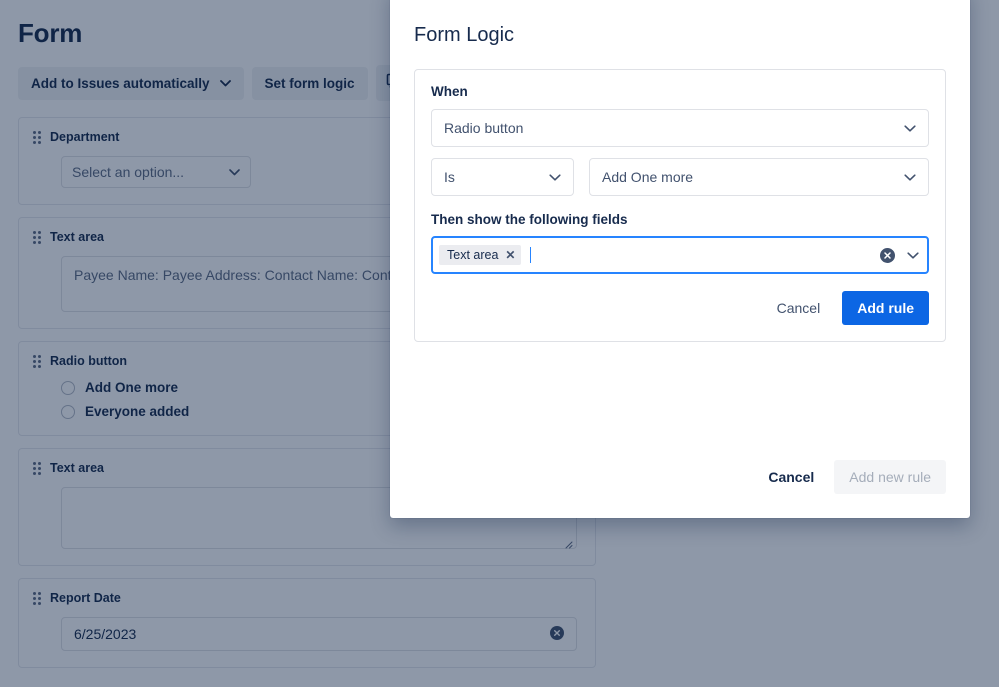 The height and width of the screenshot is (687, 999). I want to click on rule-cancel-button: Cancel, so click(799, 308).